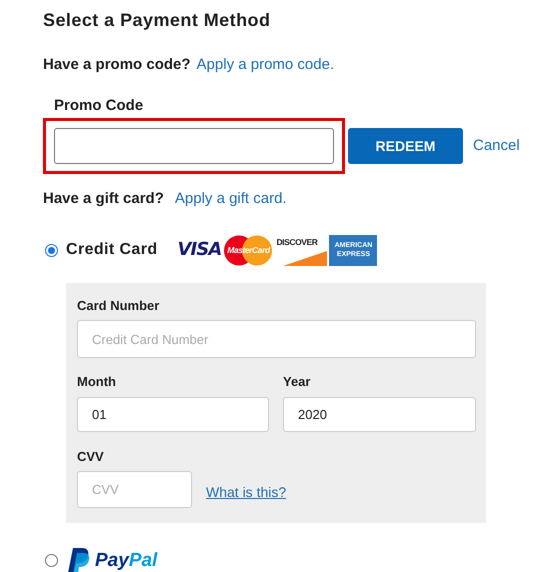 This screenshot has width=538, height=572. I want to click on gift-card-link: Apply a gift card., so click(230, 199).